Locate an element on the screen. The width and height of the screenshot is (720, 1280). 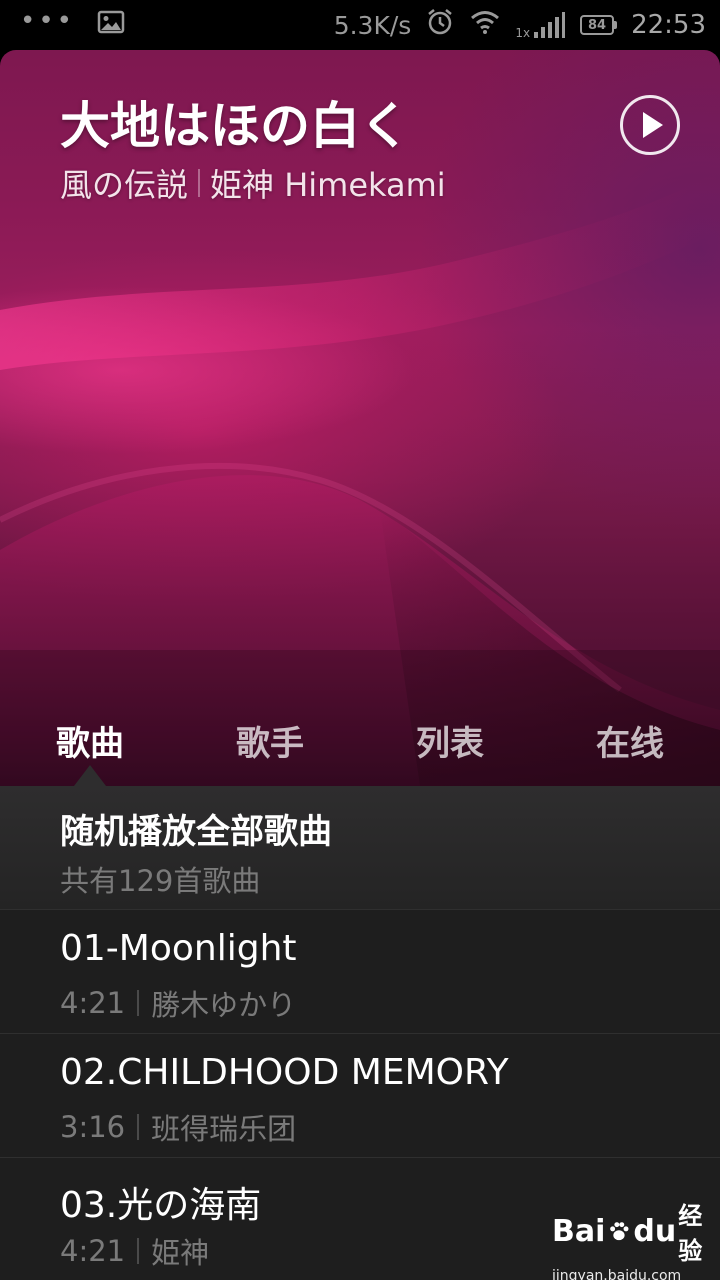
clock: 22:53 is located at coordinates (668, 25).